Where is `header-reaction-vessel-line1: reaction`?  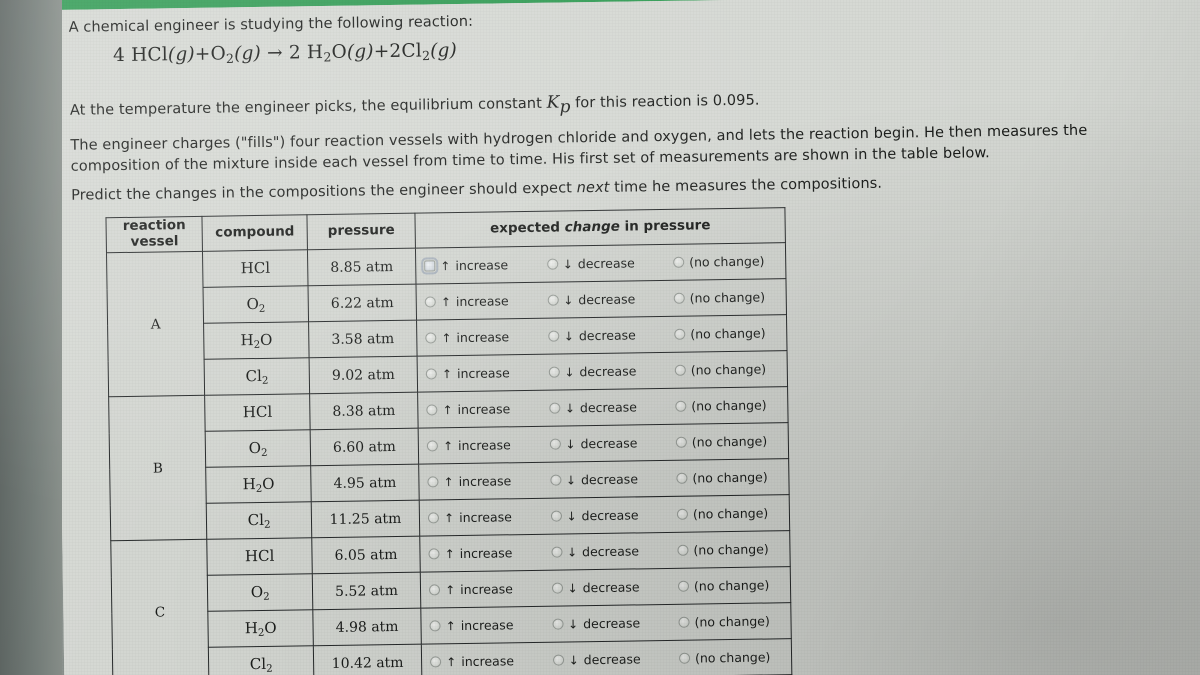
header-reaction-vessel-line1: reaction is located at coordinates (154, 226).